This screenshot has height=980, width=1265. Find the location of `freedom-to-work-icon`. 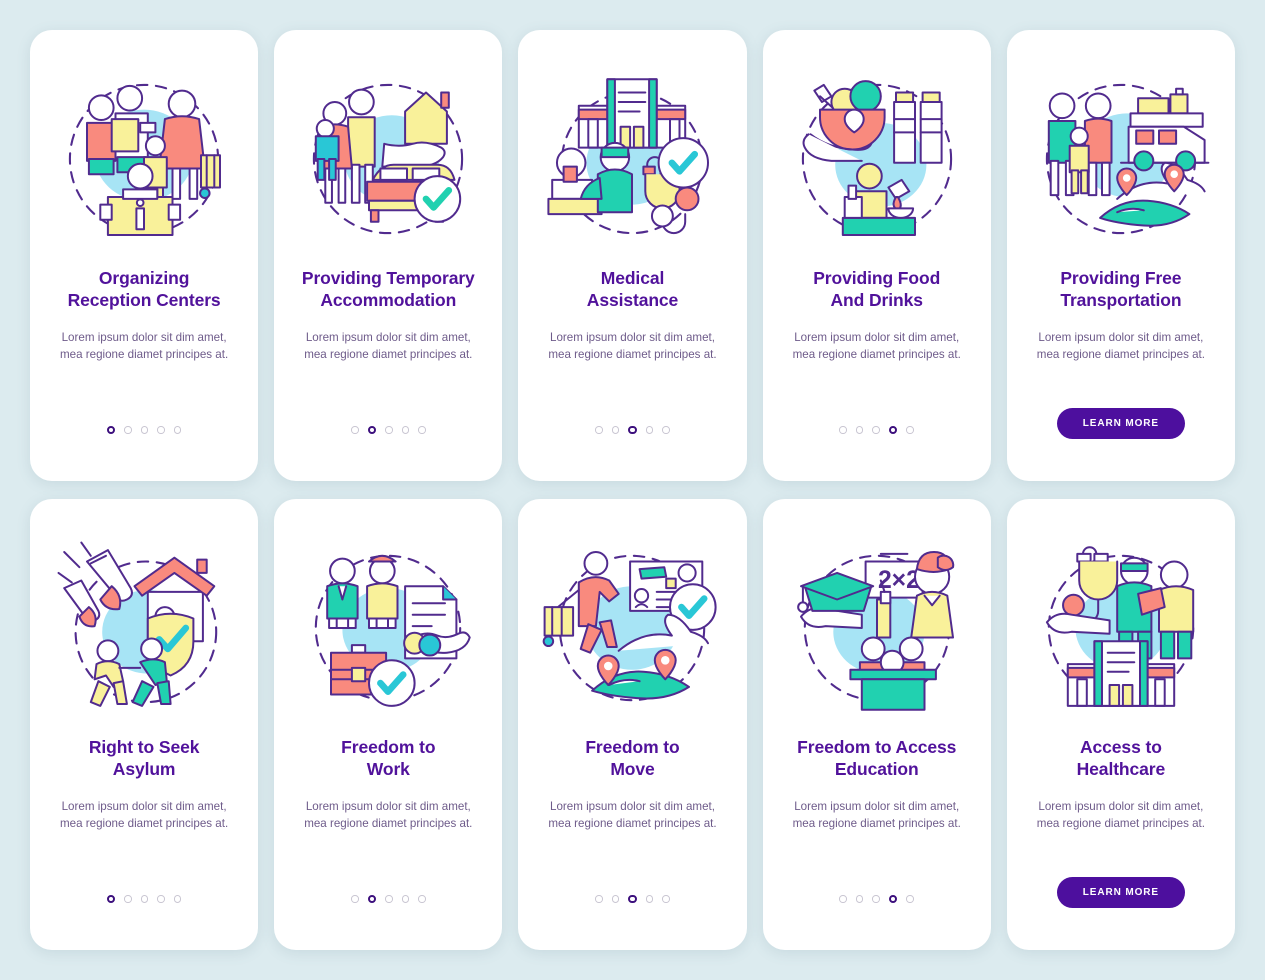

freedom-to-work-icon is located at coordinates (388, 627).